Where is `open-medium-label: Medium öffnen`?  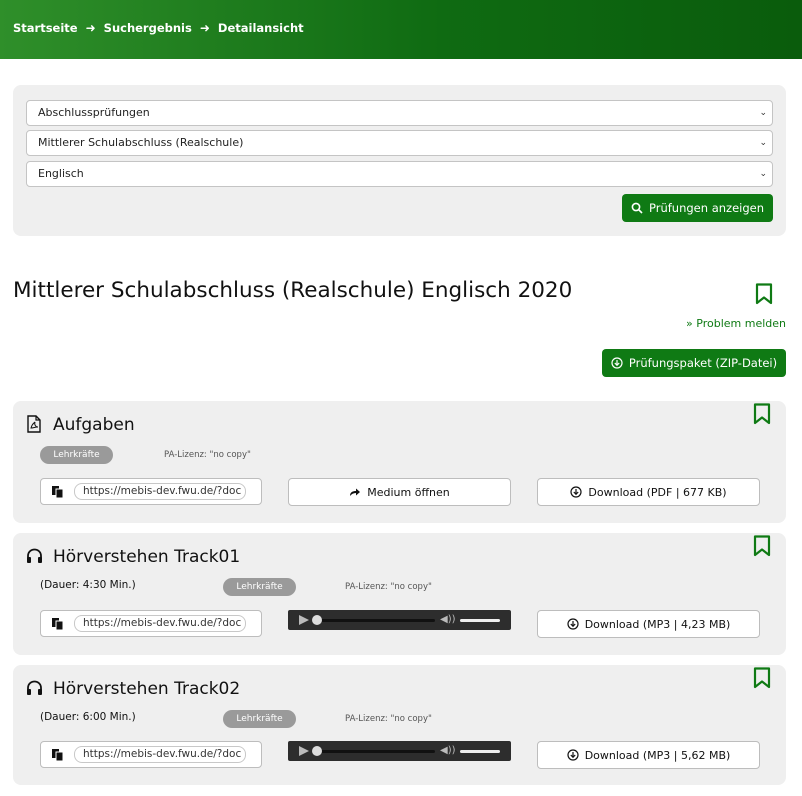 open-medium-label: Medium öffnen is located at coordinates (408, 492).